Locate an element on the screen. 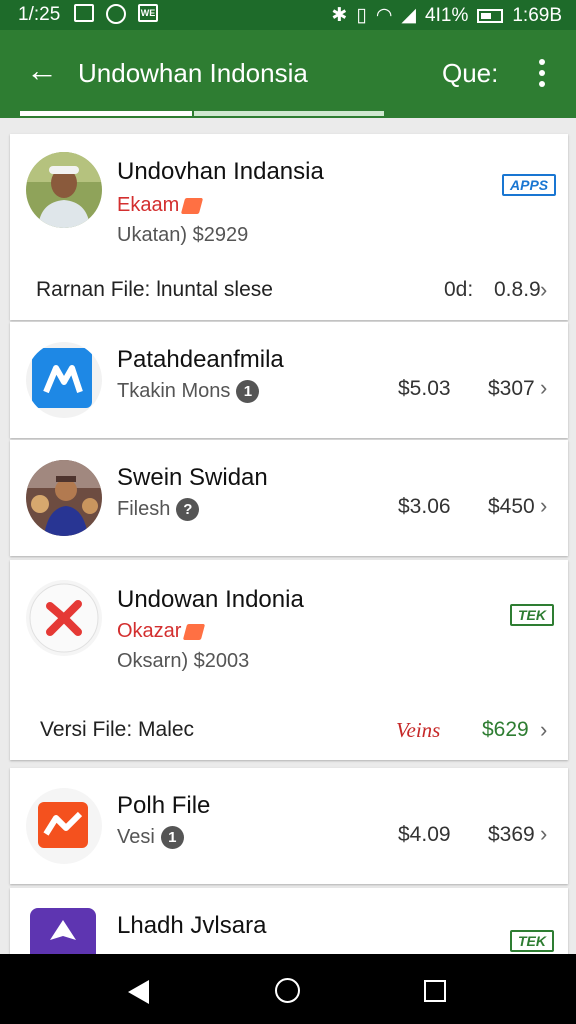  tab-indicator-active is located at coordinates (106, 113).